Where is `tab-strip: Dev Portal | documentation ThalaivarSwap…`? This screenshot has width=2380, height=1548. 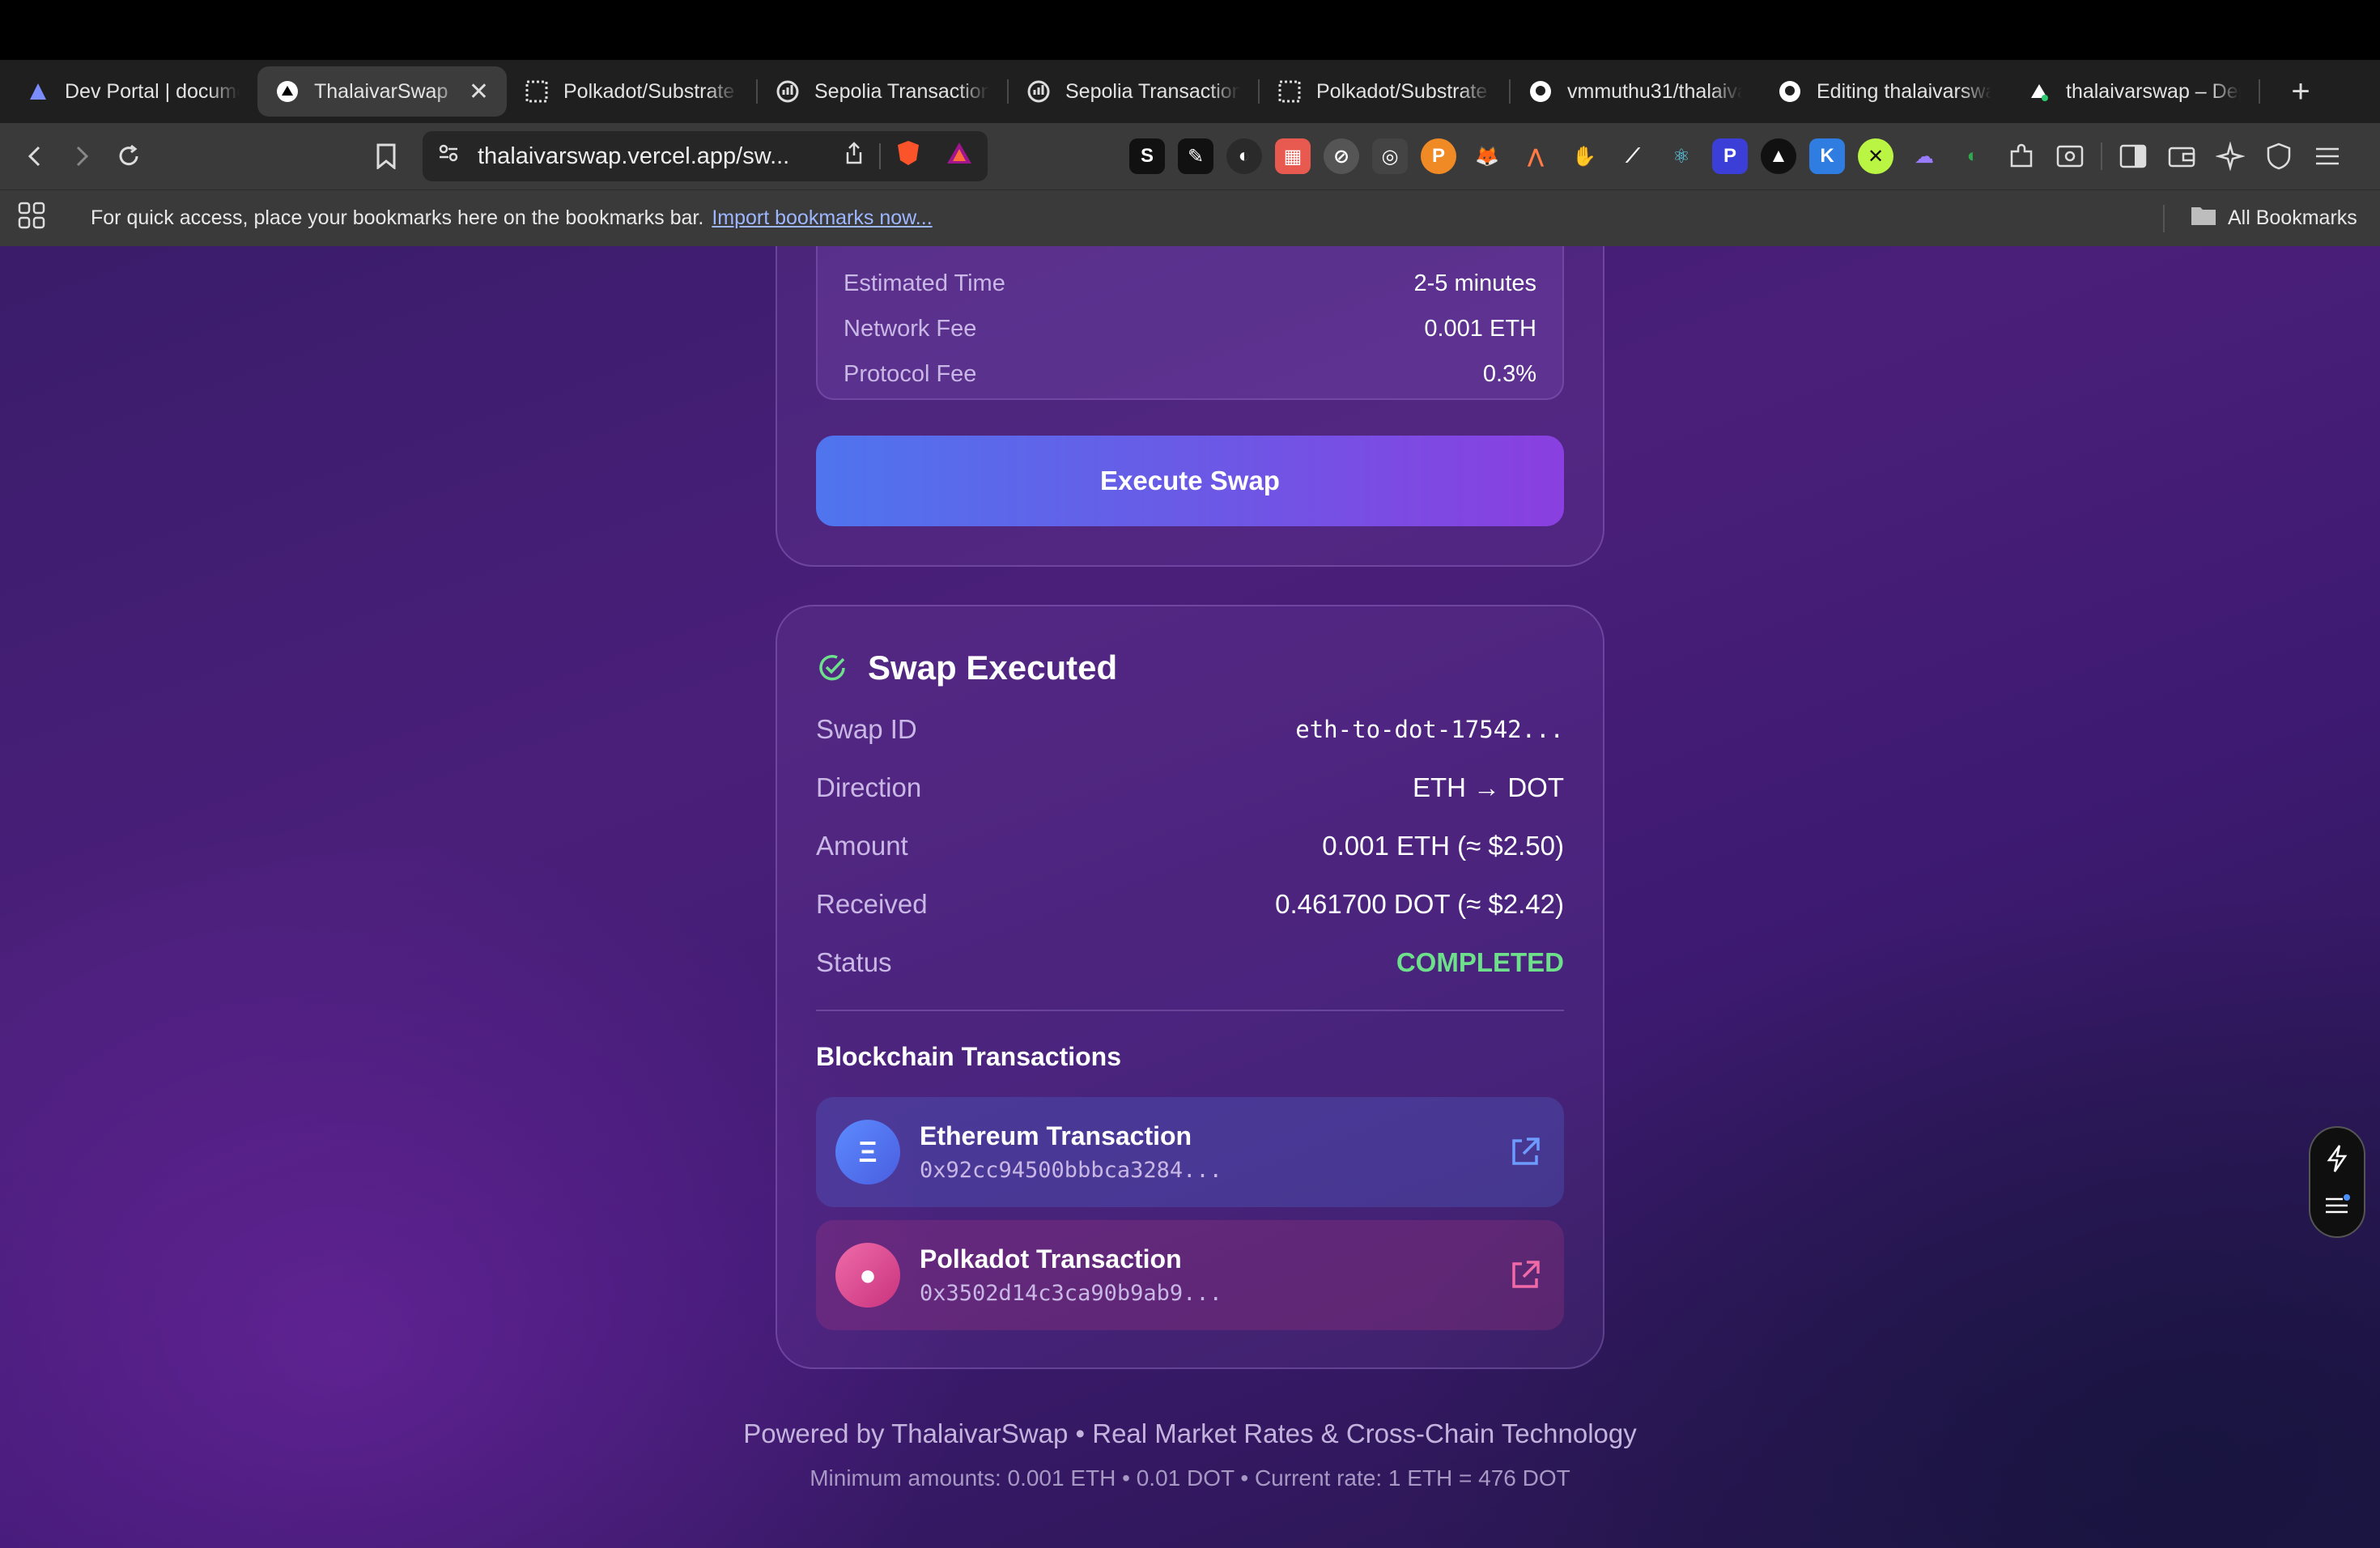 tab-strip: Dev Portal | documentation ThalaivarSwap… is located at coordinates (1190, 92).